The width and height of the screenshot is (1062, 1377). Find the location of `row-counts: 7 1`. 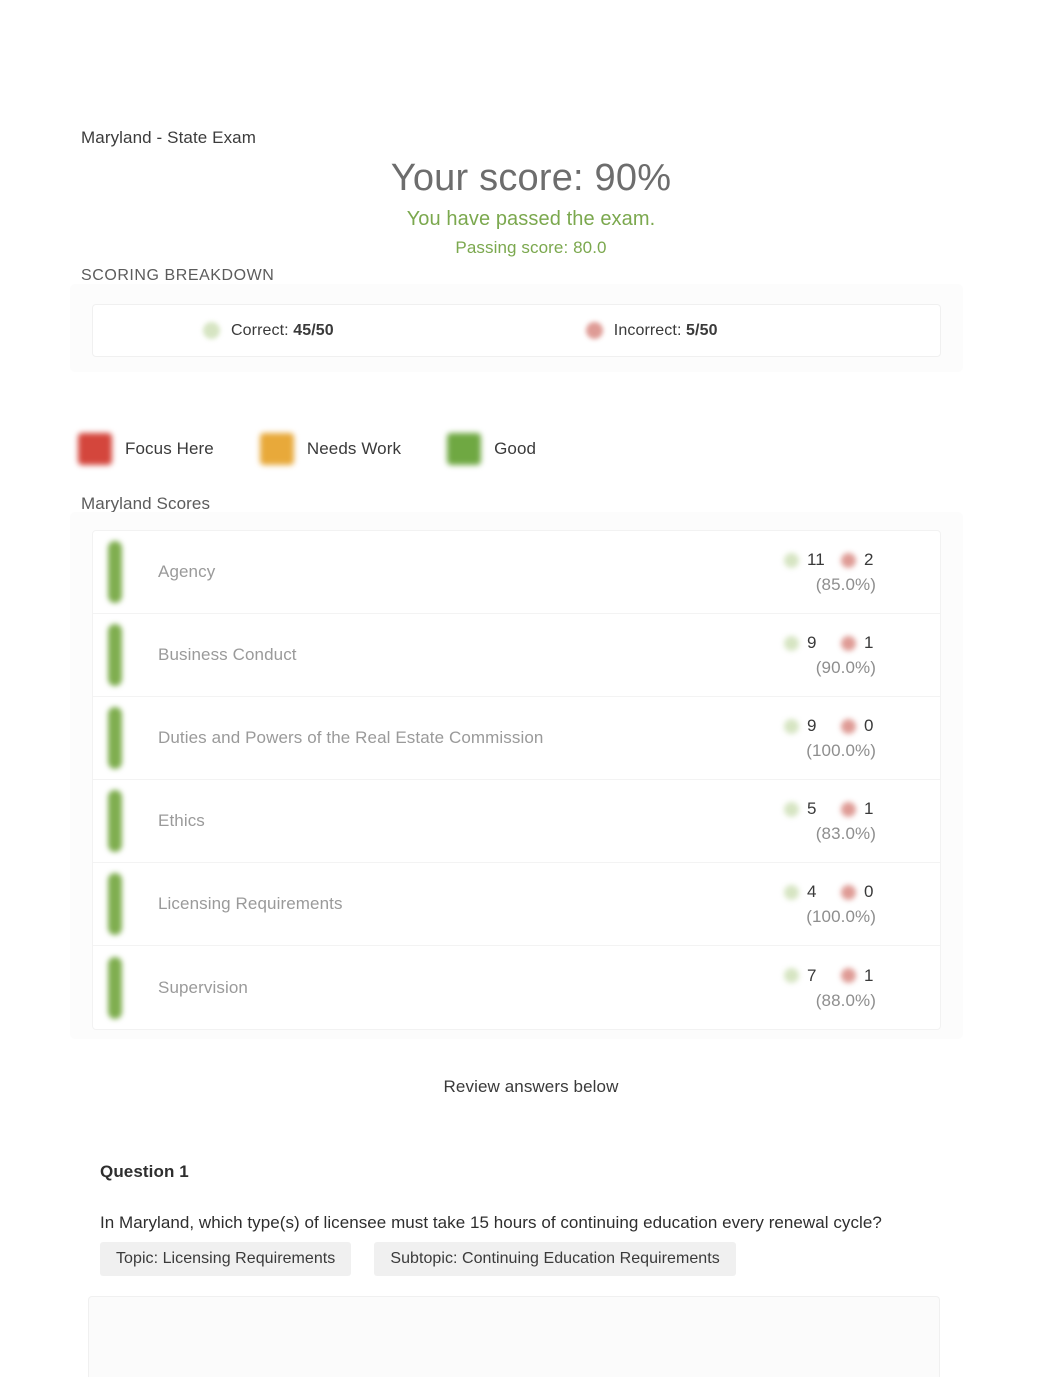

row-counts: 7 1 is located at coordinates (778, 976).